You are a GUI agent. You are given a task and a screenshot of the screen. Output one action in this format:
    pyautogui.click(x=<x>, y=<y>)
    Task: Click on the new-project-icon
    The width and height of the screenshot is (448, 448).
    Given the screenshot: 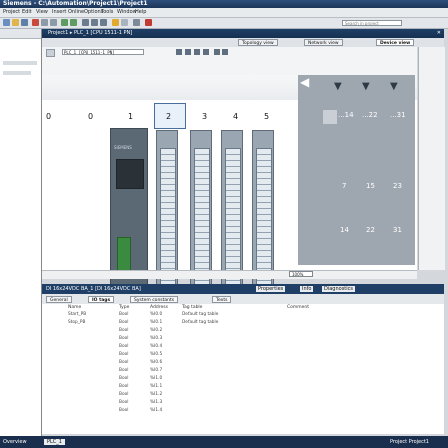 What is the action you would take?
    pyautogui.click(x=6, y=22)
    